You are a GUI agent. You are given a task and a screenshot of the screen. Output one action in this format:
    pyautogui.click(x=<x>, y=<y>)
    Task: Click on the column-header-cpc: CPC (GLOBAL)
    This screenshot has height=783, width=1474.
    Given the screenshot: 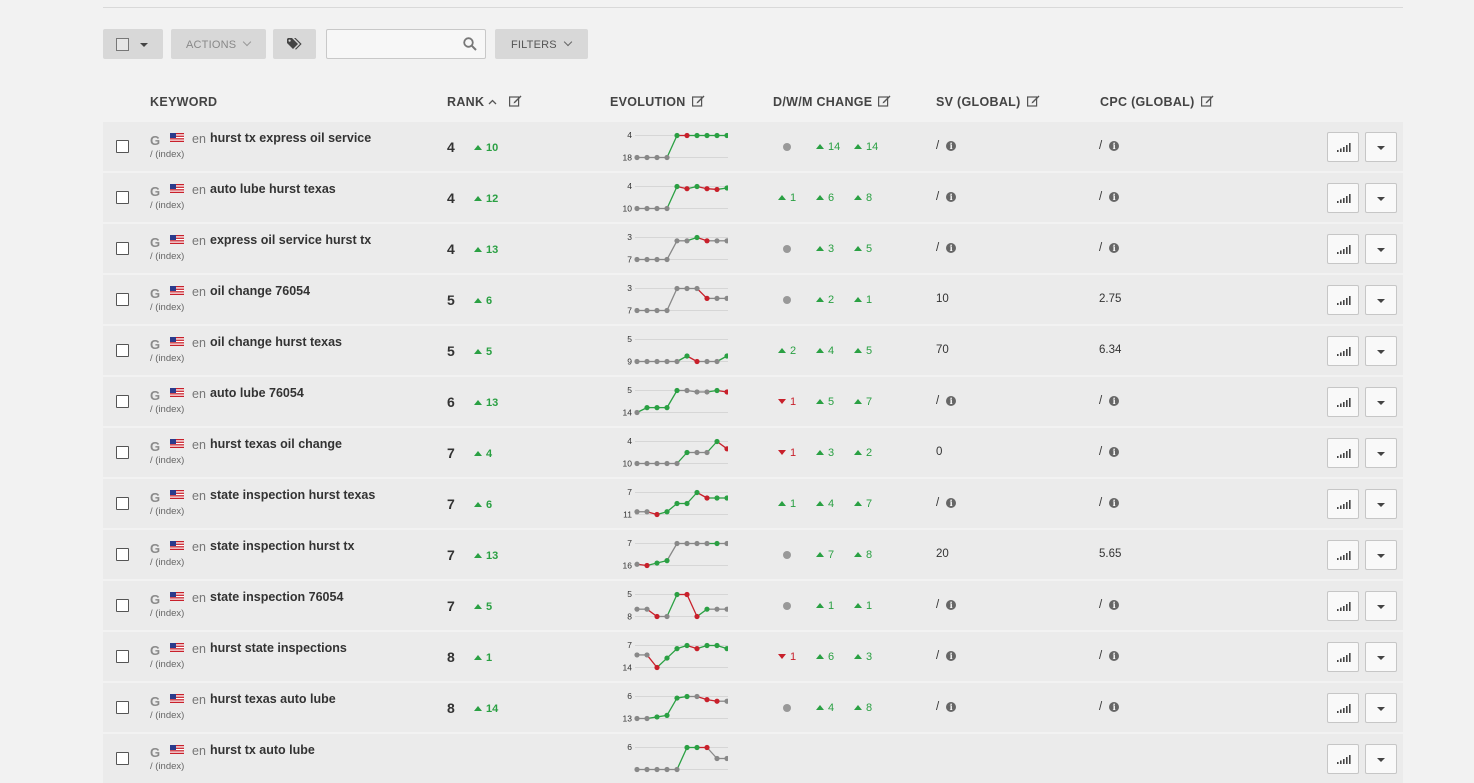 What is the action you would take?
    pyautogui.click(x=1157, y=102)
    